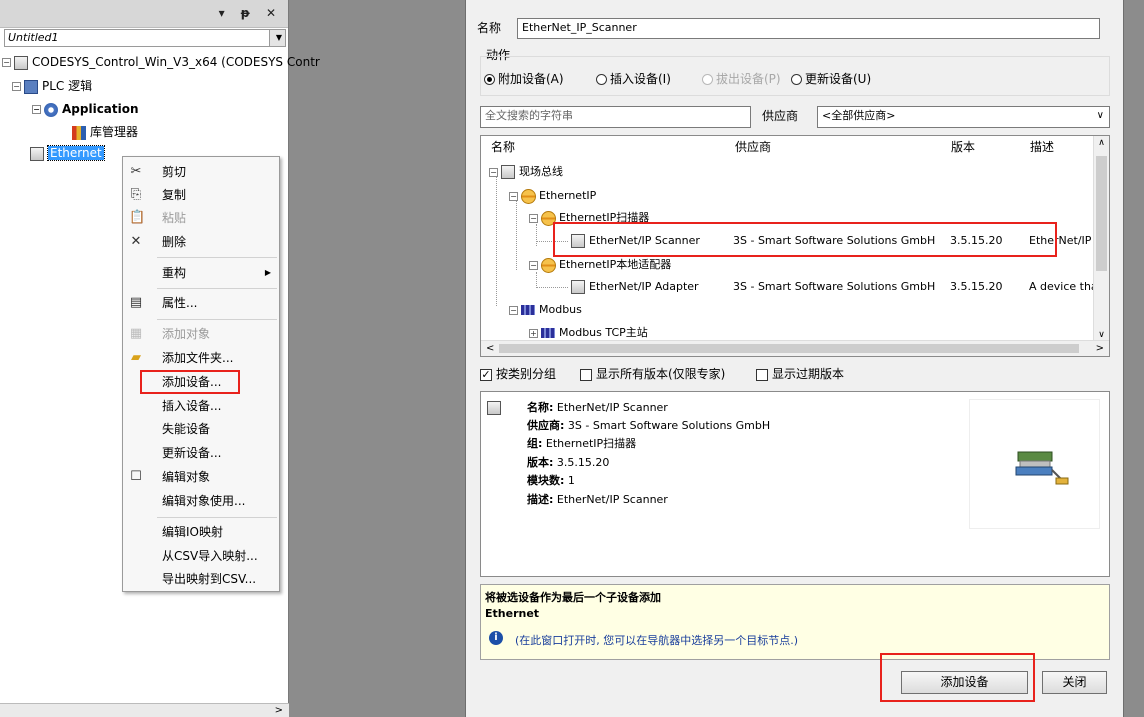 Image resolution: width=1144 pixels, height=717 pixels. I want to click on info-value: 1, so click(571, 480).